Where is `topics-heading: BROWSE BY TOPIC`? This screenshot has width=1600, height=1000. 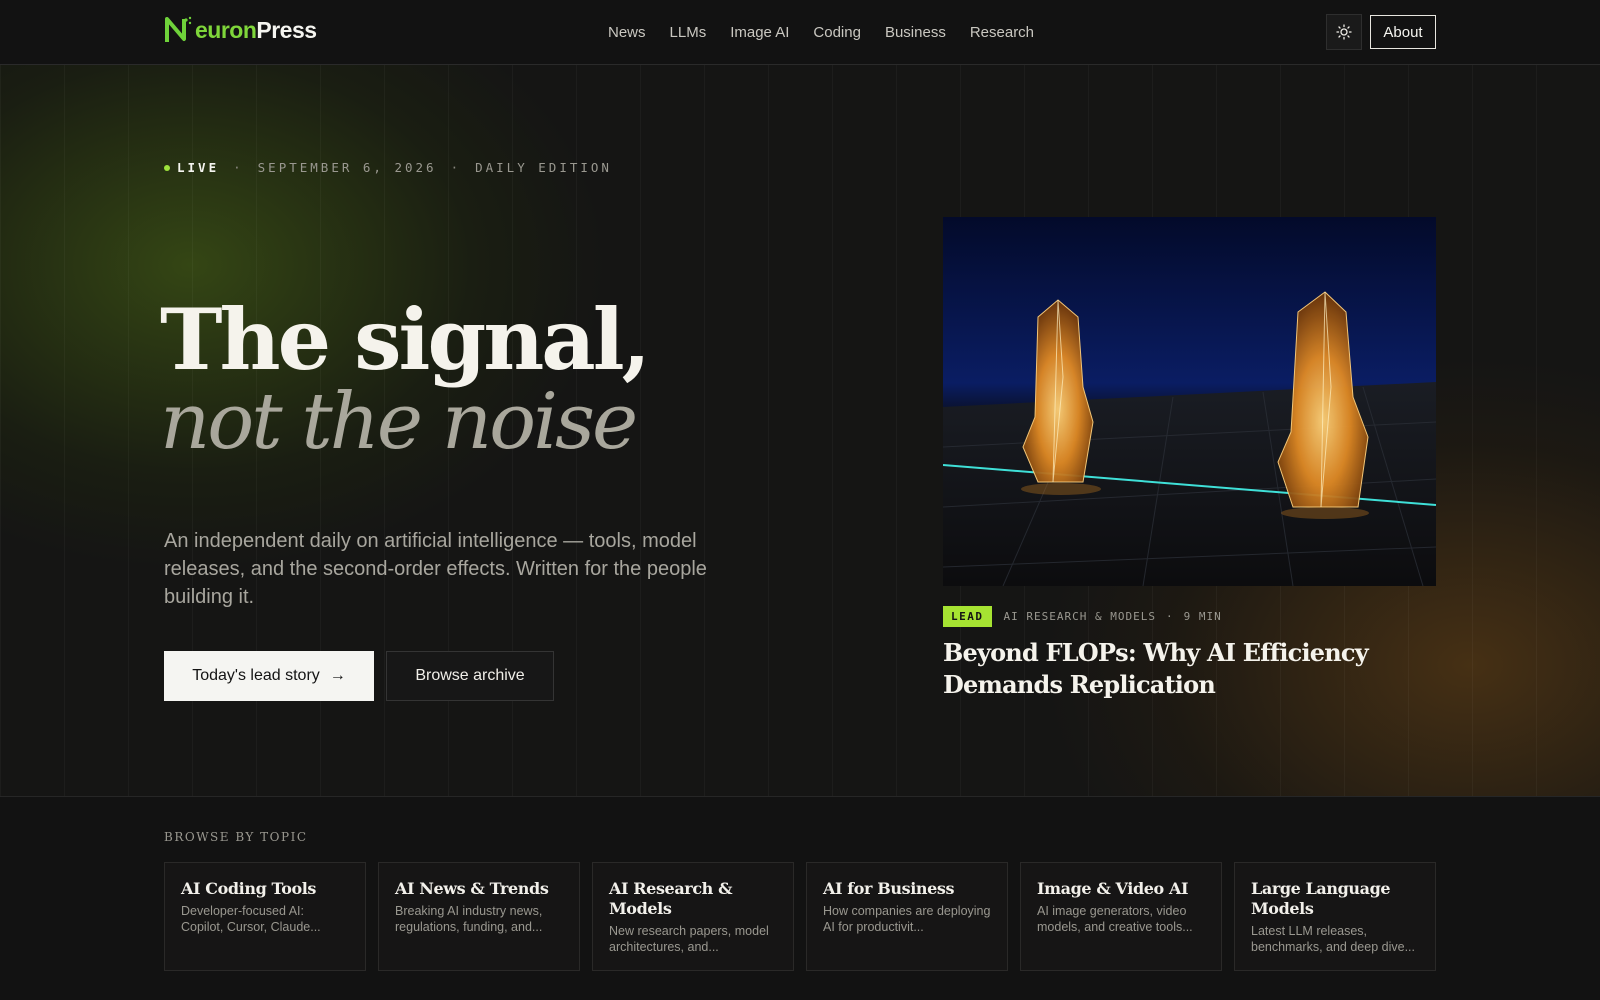
topics-heading: BROWSE BY TOPIC is located at coordinates (236, 837).